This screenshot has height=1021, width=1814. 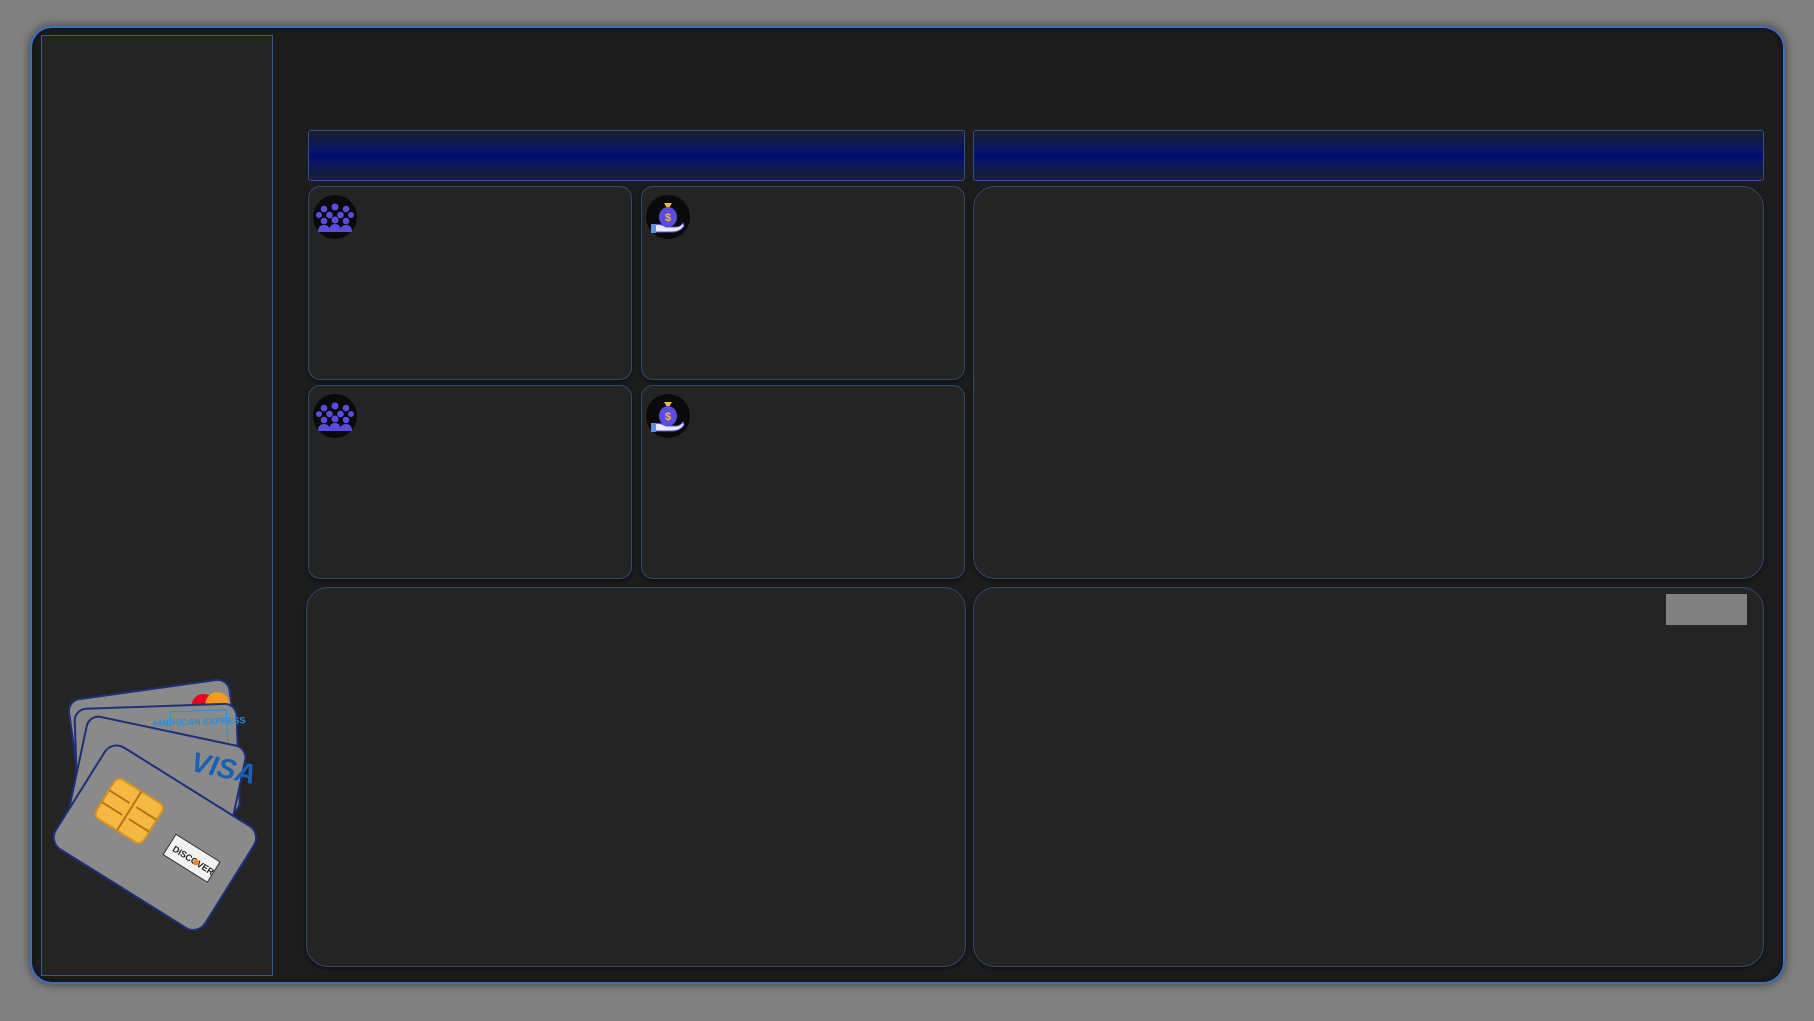 What do you see at coordinates (803, 283) in the screenshot?
I see `kpi-card-2: $` at bounding box center [803, 283].